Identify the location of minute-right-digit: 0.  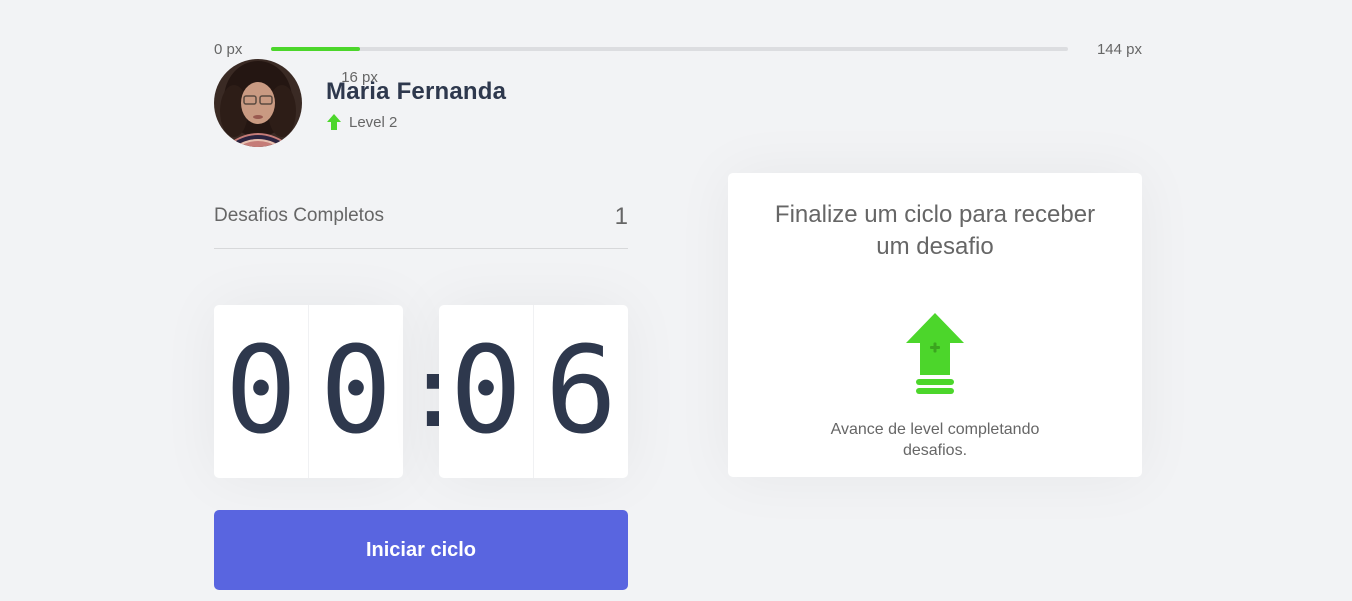
(356, 391).